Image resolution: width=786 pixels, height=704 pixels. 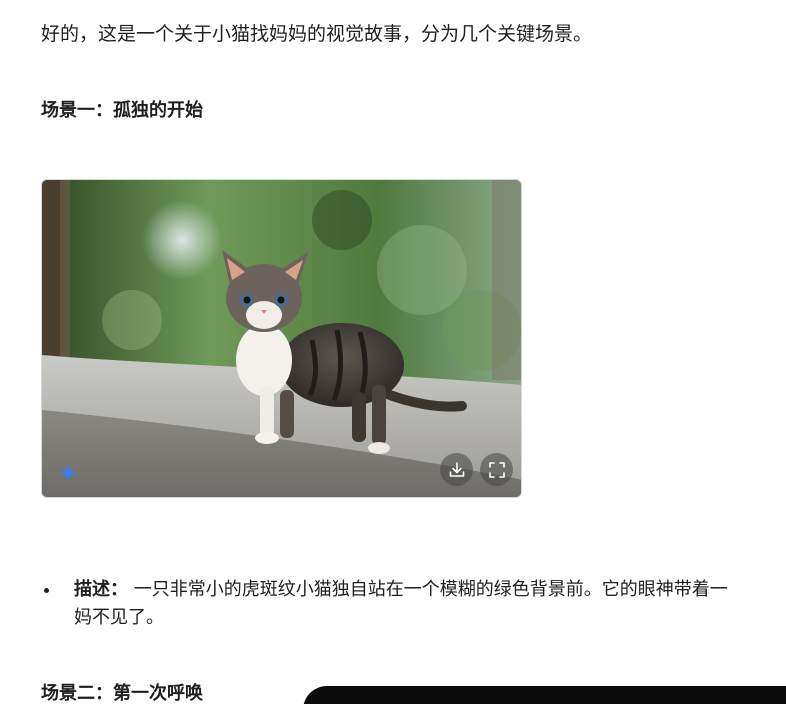 I want to click on scene-heading: 场景二：第一次呼唤, so click(x=122, y=693).